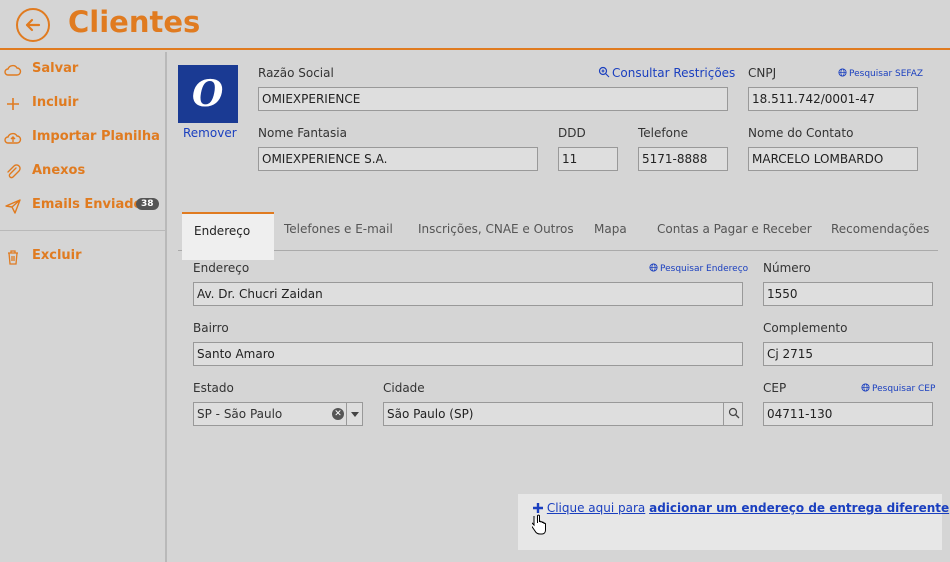 The height and width of the screenshot is (562, 950). What do you see at coordinates (848, 294) in the screenshot?
I see `numero-input: 1550` at bounding box center [848, 294].